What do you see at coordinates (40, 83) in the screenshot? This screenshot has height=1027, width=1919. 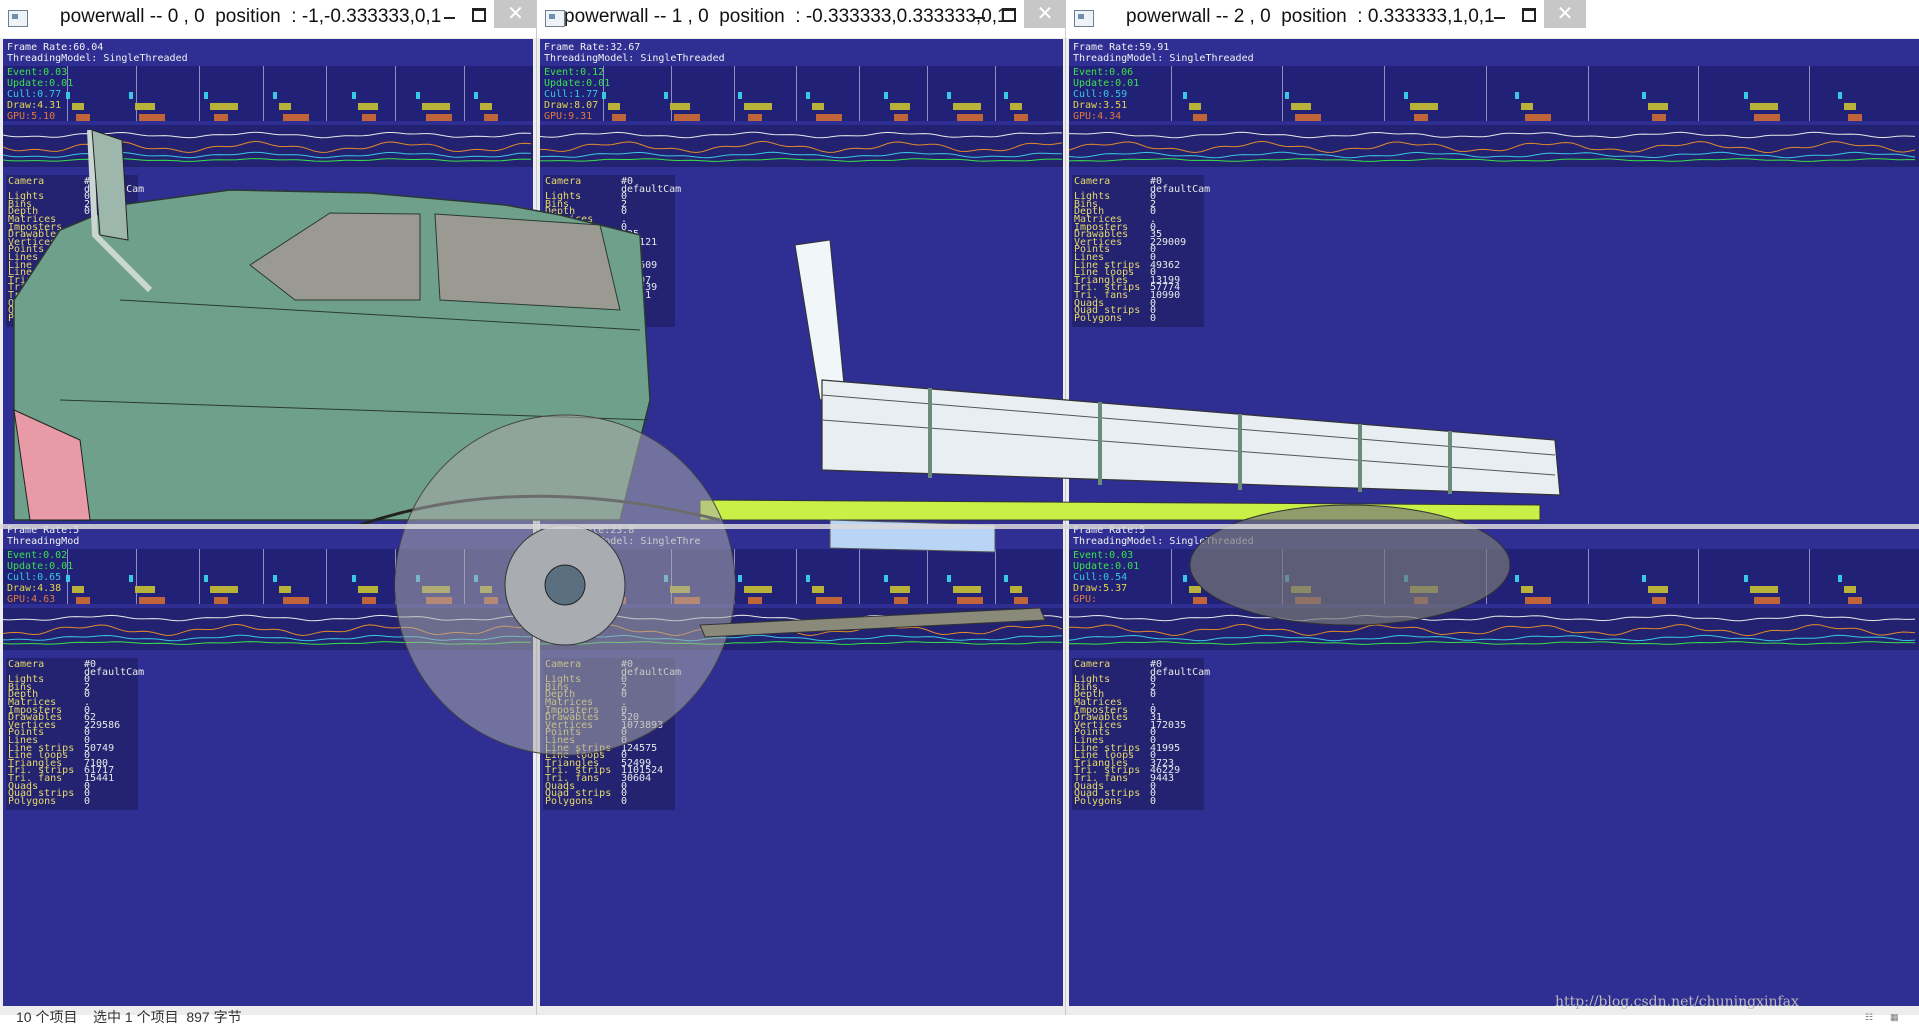 I see `timing-label: Update:0.01` at bounding box center [40, 83].